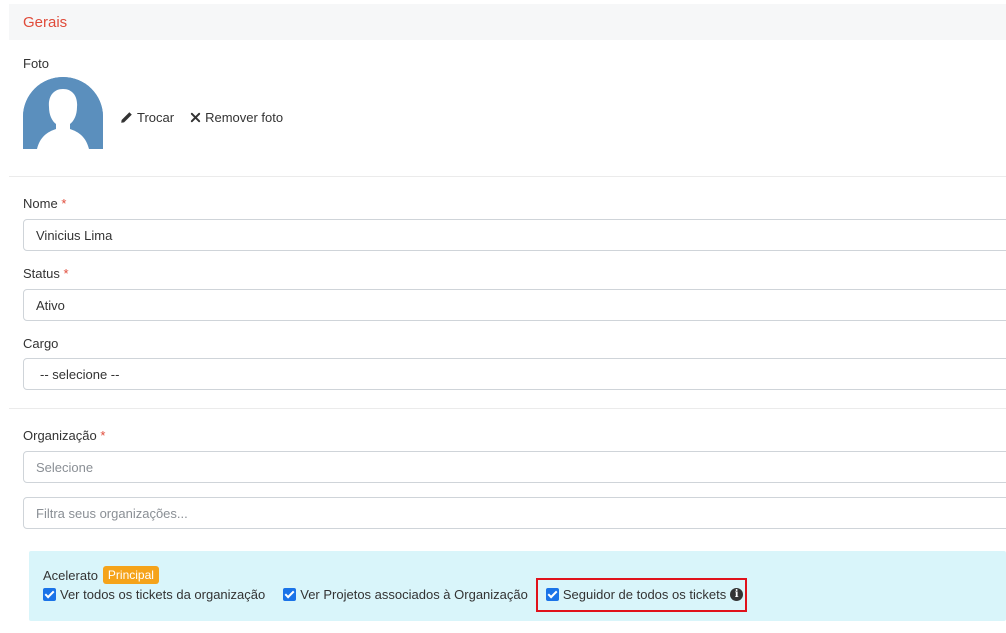 This screenshot has height=633, width=1006. Describe the element at coordinates (507, 22) in the screenshot. I see `panel-header: Gerais` at that location.